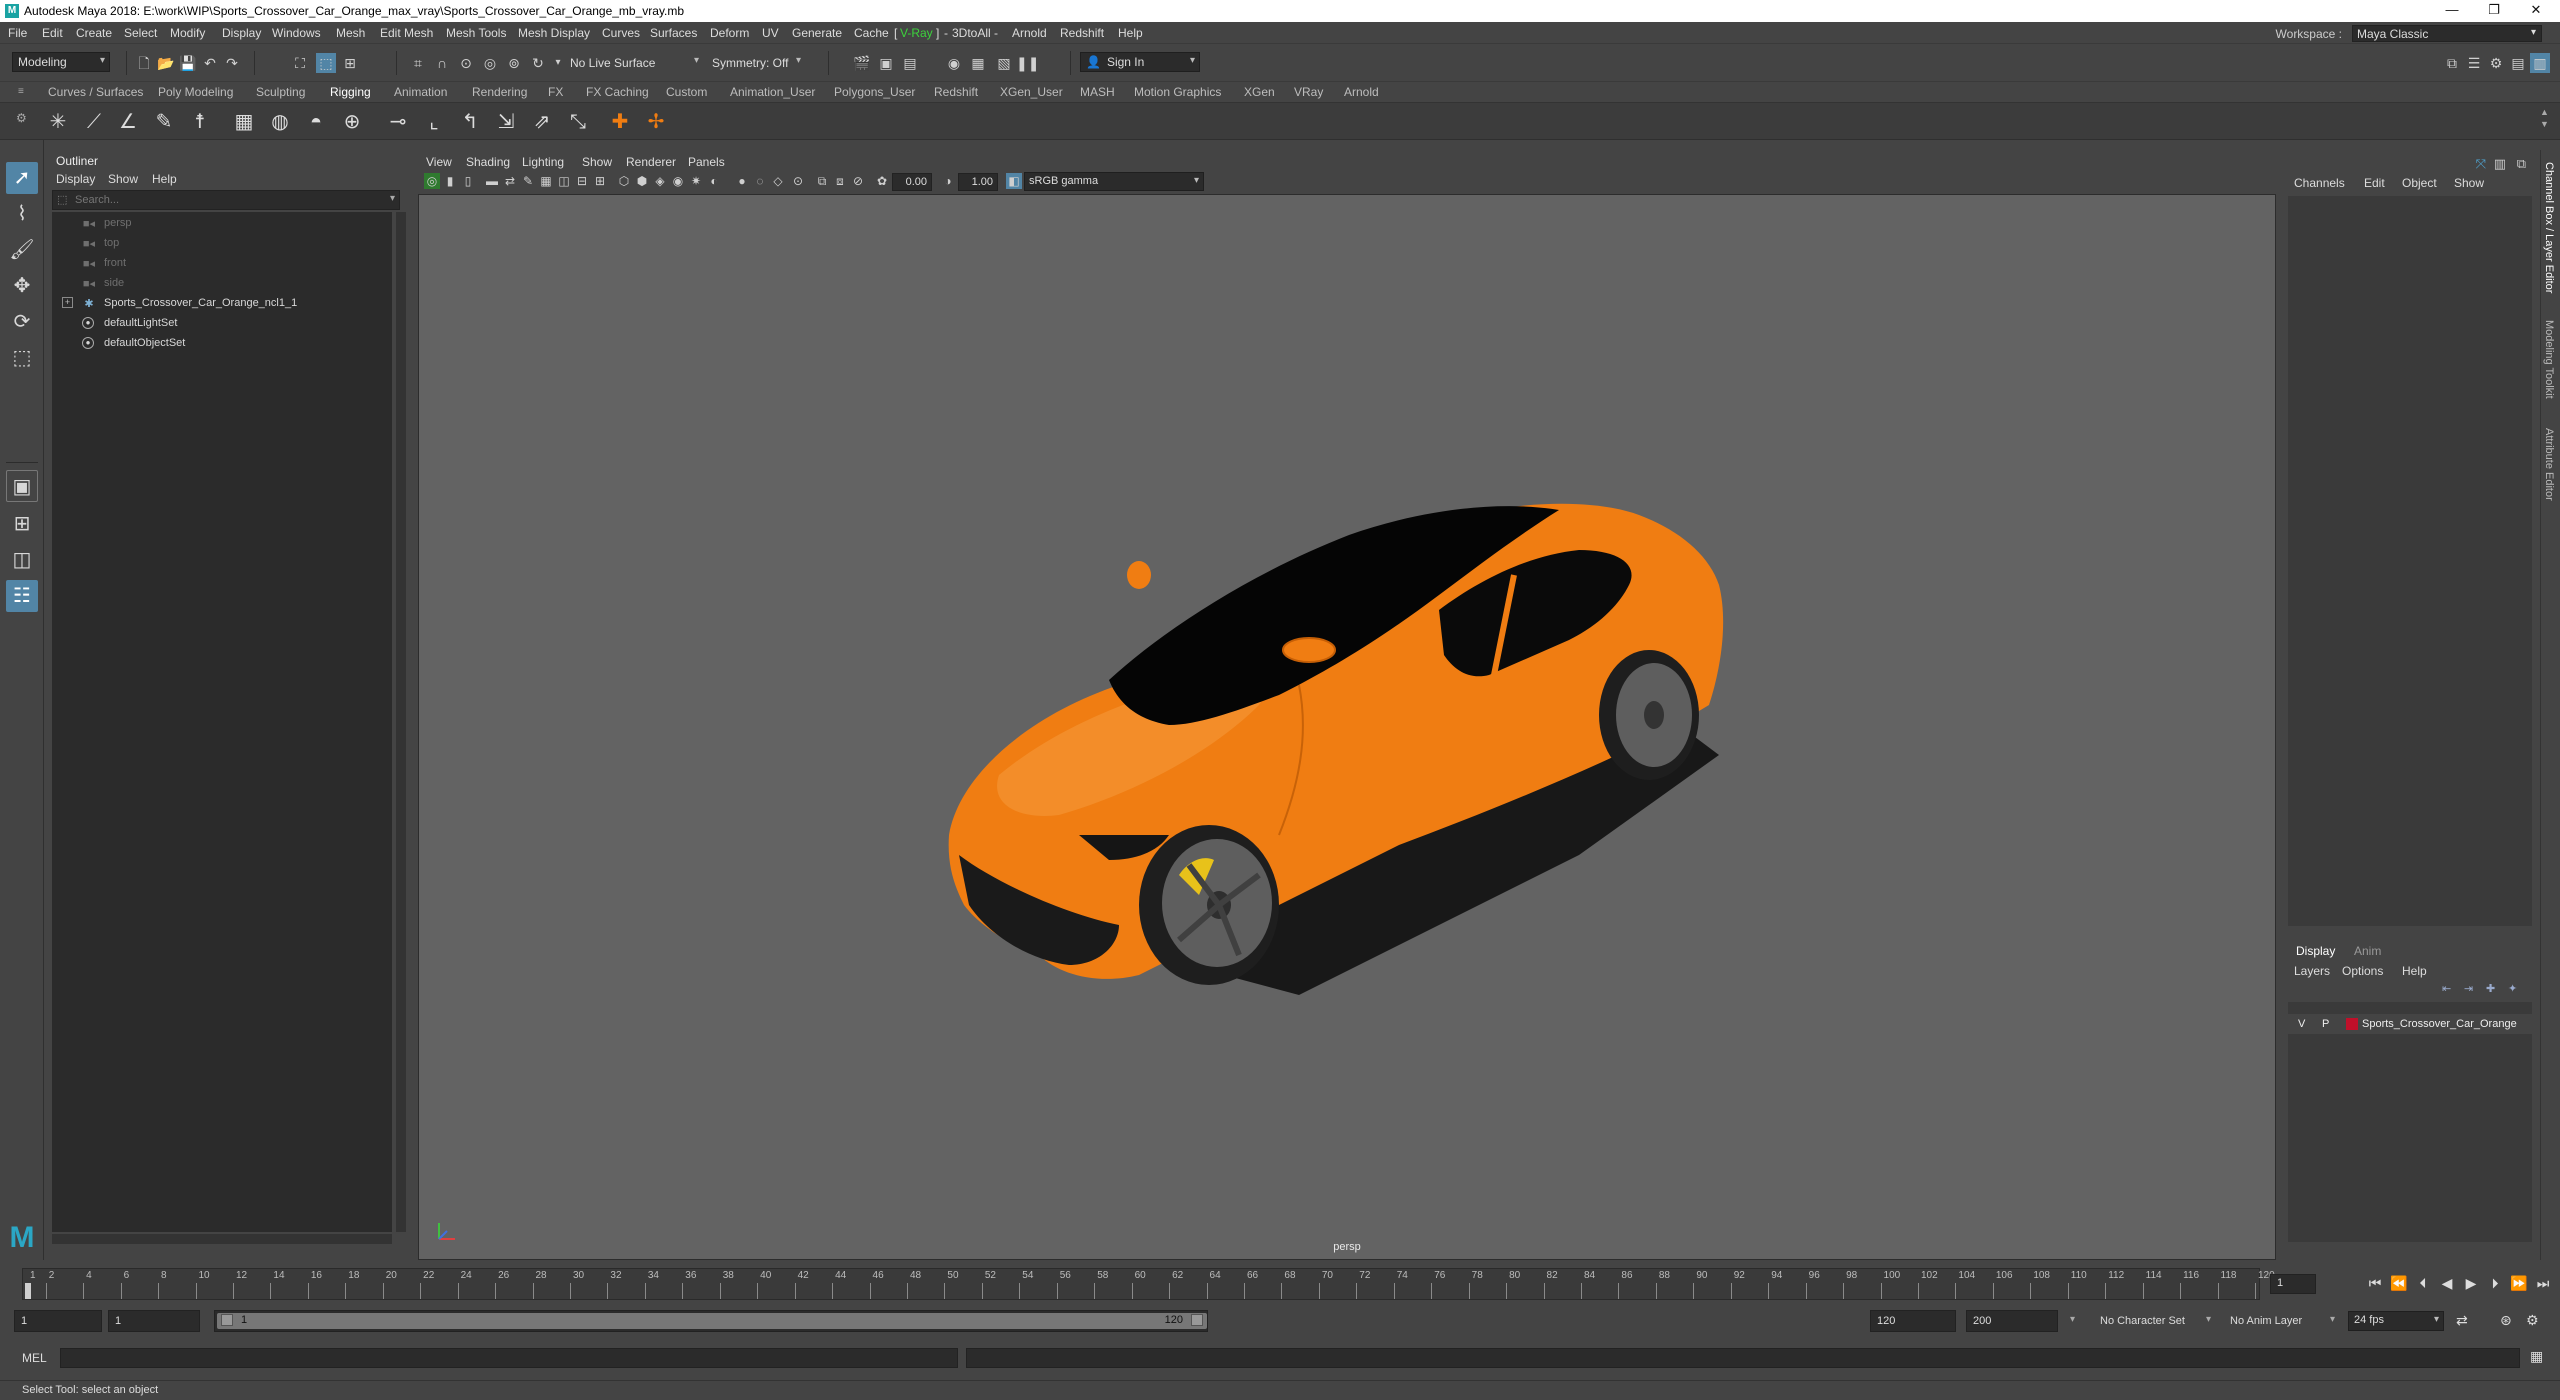 This screenshot has height=1400, width=2560. Describe the element at coordinates (600, 181) in the screenshot. I see `gate-mask-icon: ⊞` at that location.